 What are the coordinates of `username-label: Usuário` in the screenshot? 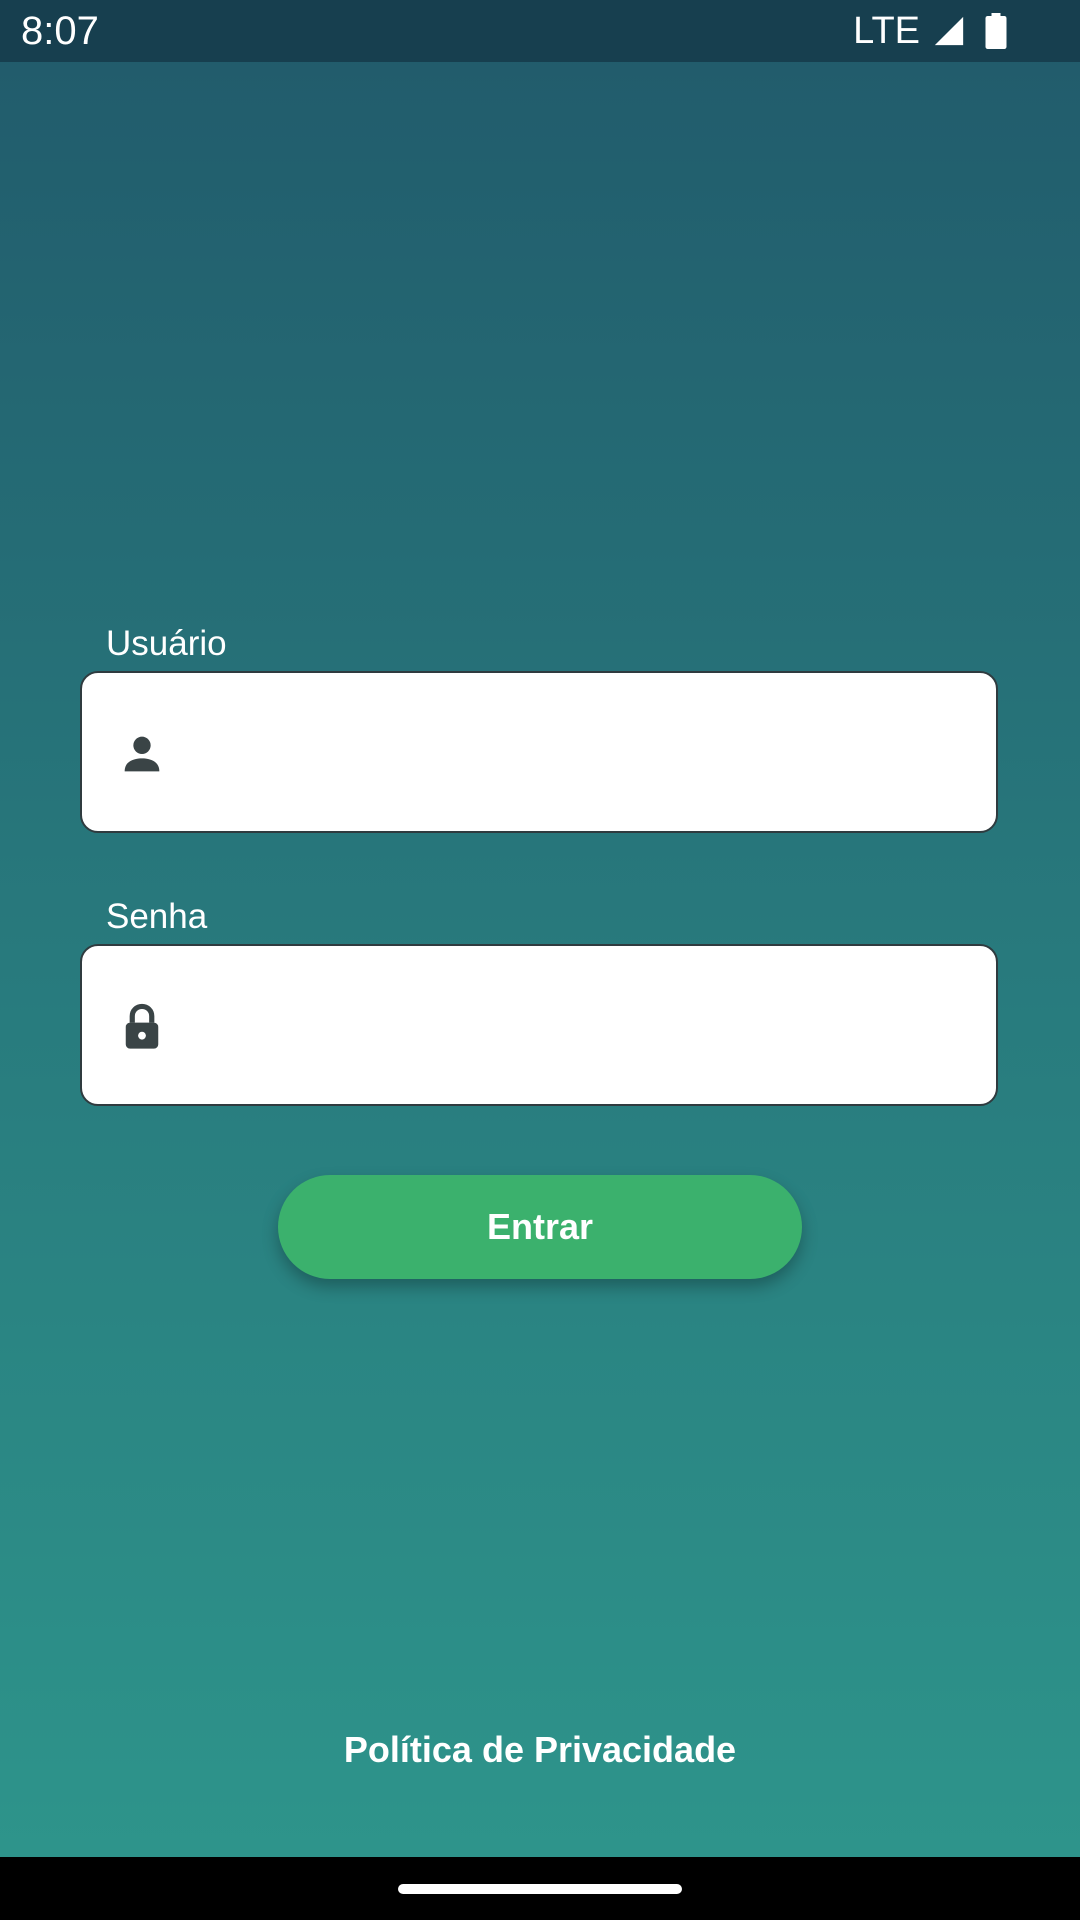 It's located at (166, 643).